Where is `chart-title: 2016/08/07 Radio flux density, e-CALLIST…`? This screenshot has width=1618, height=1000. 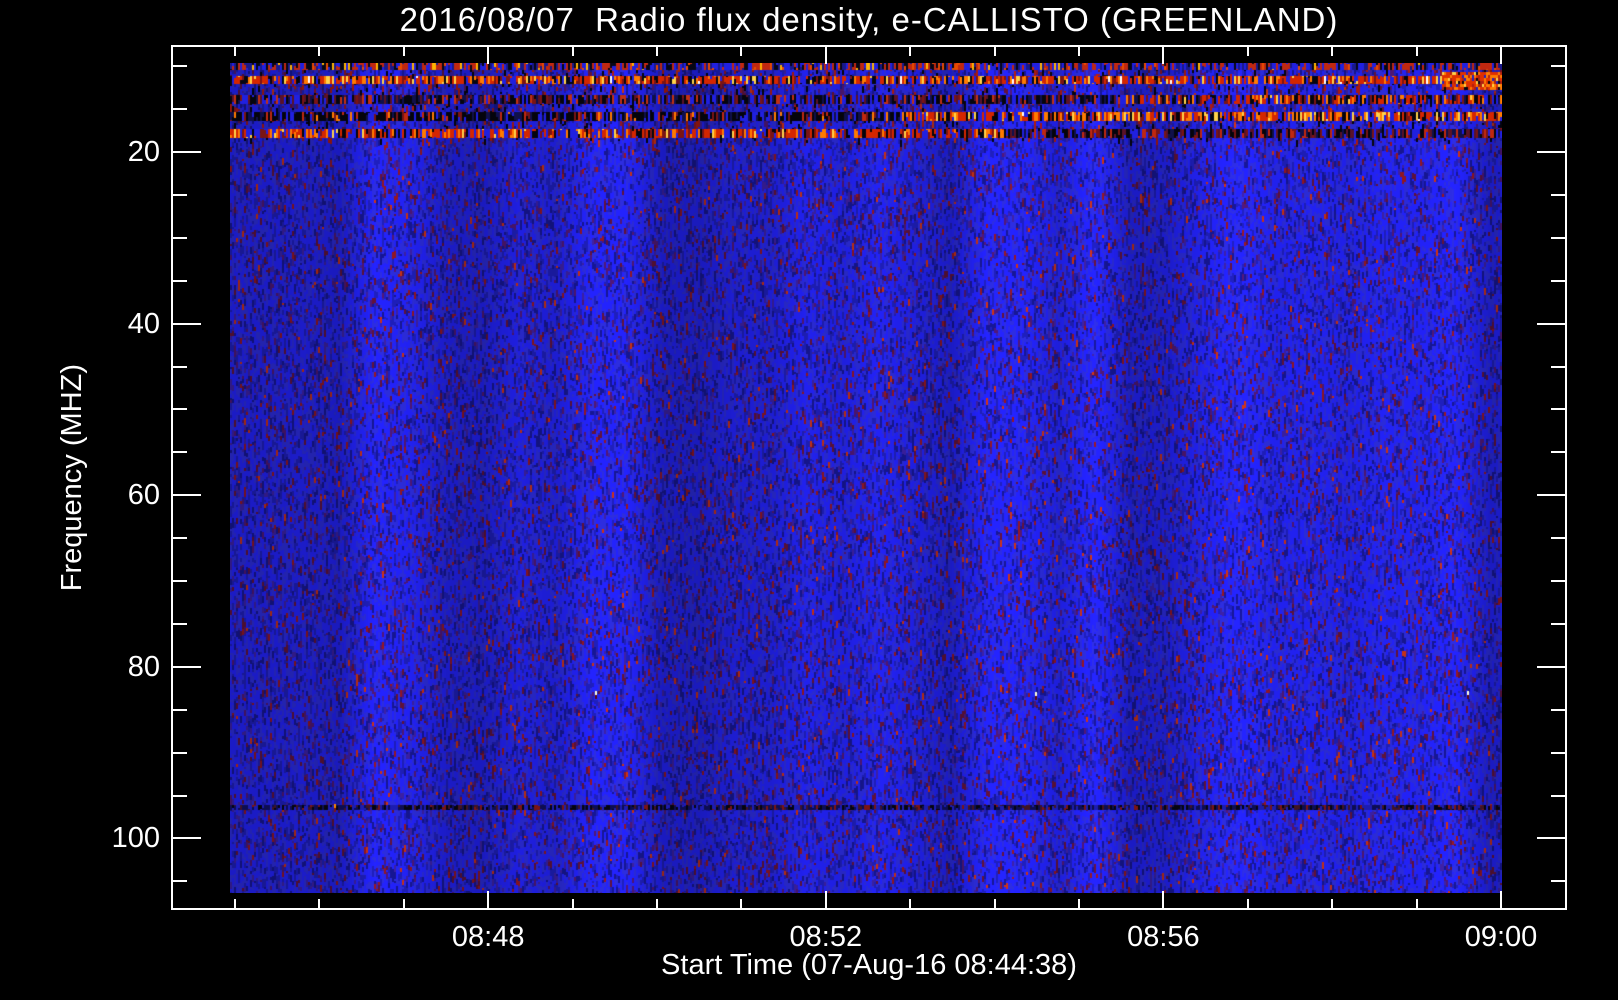
chart-title: 2016/08/07 Radio flux density, e-CALLIST… is located at coordinates (869, 19).